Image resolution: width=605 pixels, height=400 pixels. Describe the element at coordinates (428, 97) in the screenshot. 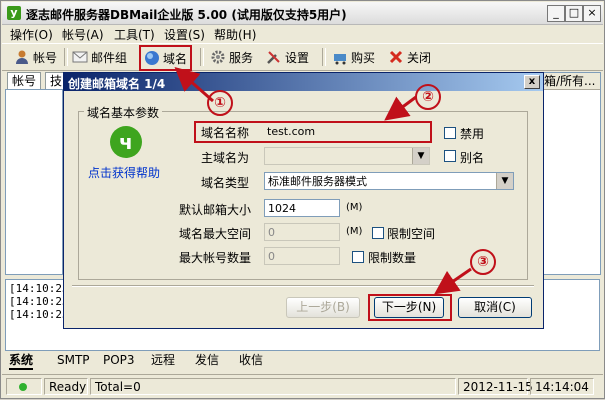

I see `annotation-2: ②` at that location.